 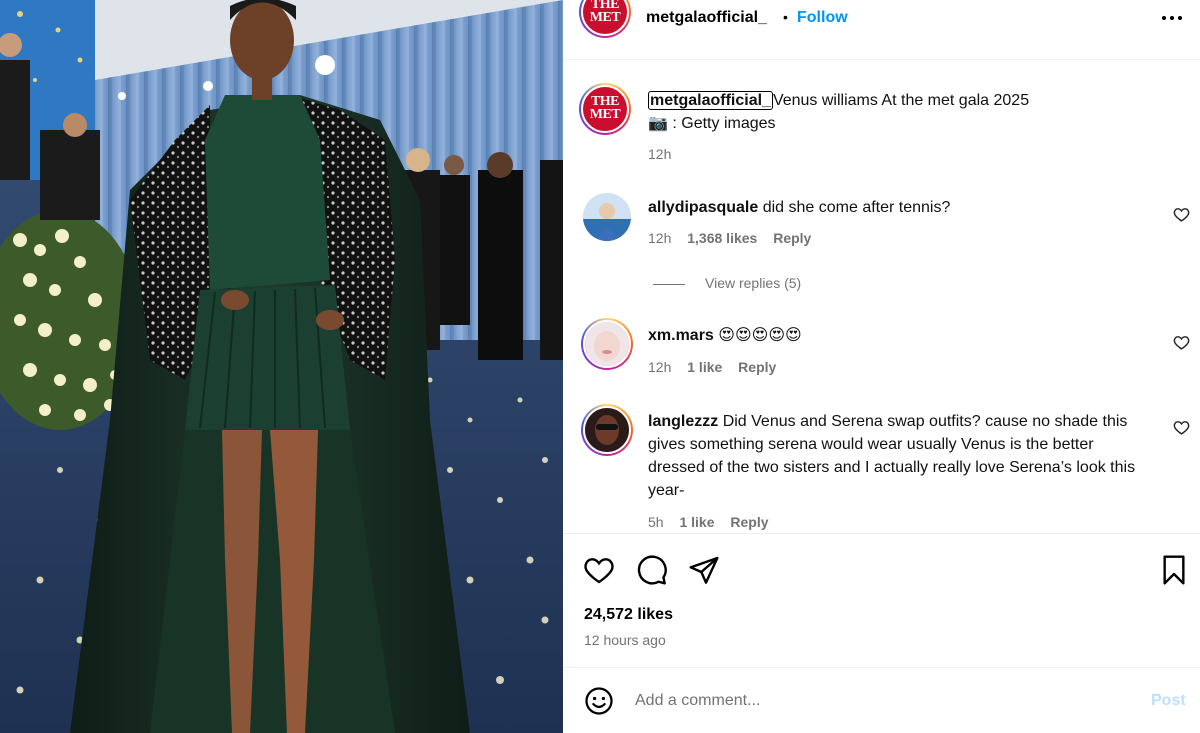 I want to click on header-username: metgalaofficial_, so click(x=706, y=18).